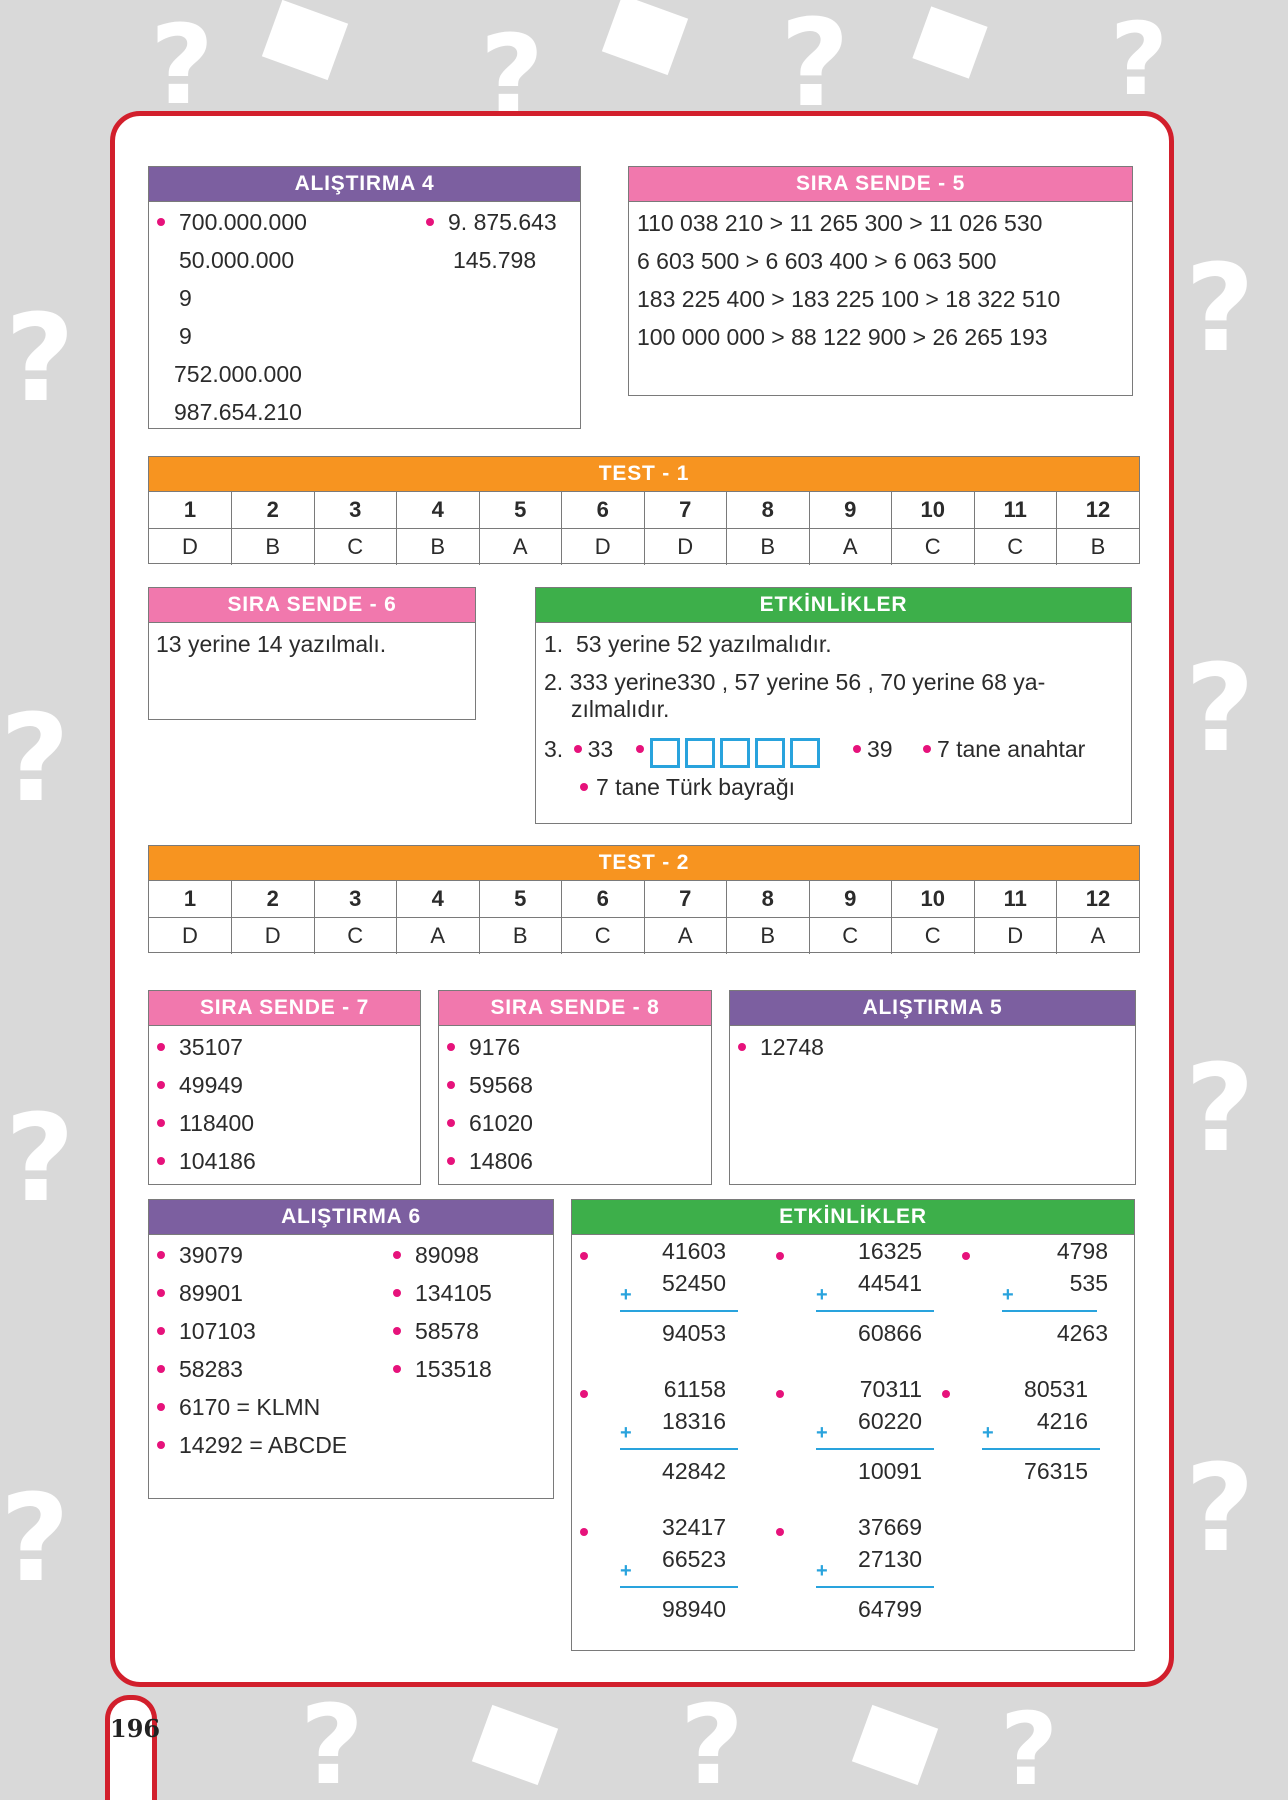 Image resolution: width=1288 pixels, height=1800 pixels. Describe the element at coordinates (644, 863) in the screenshot. I see `test-2-title: TEST - 2` at that location.